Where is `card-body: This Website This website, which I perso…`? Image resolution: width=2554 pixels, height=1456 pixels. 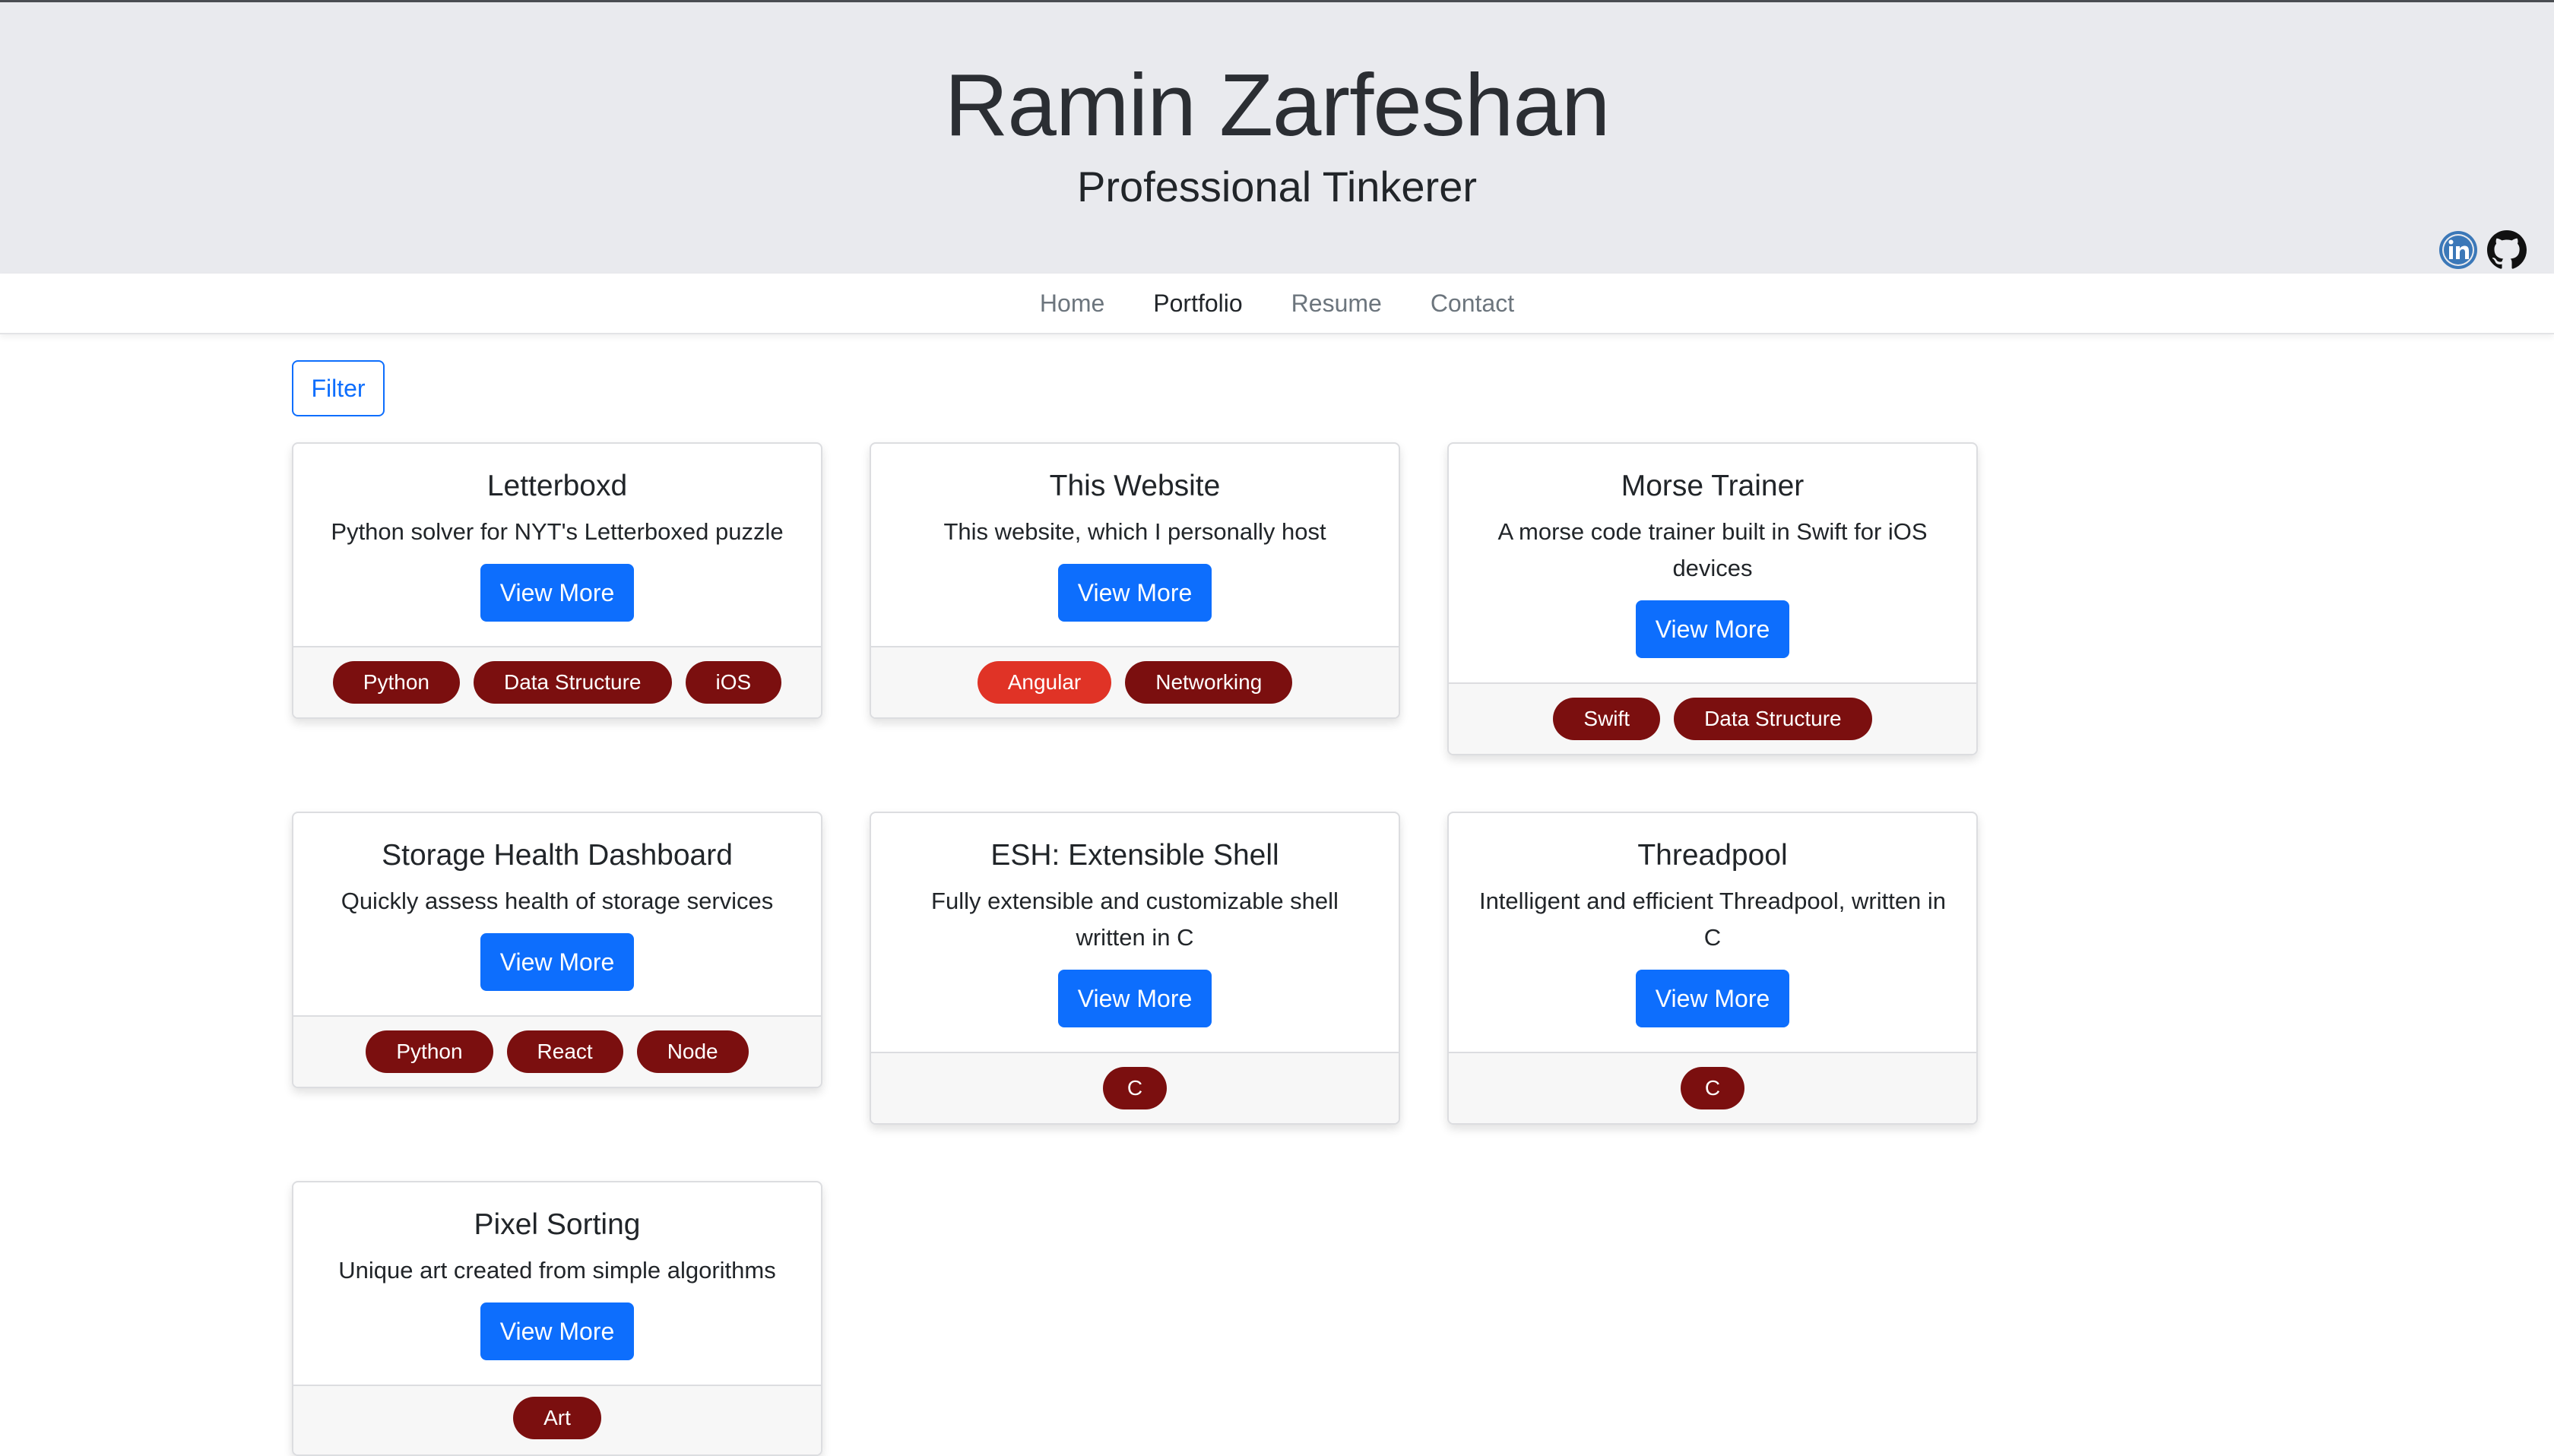 card-body: This Website This website, which I perso… is located at coordinates (1135, 545).